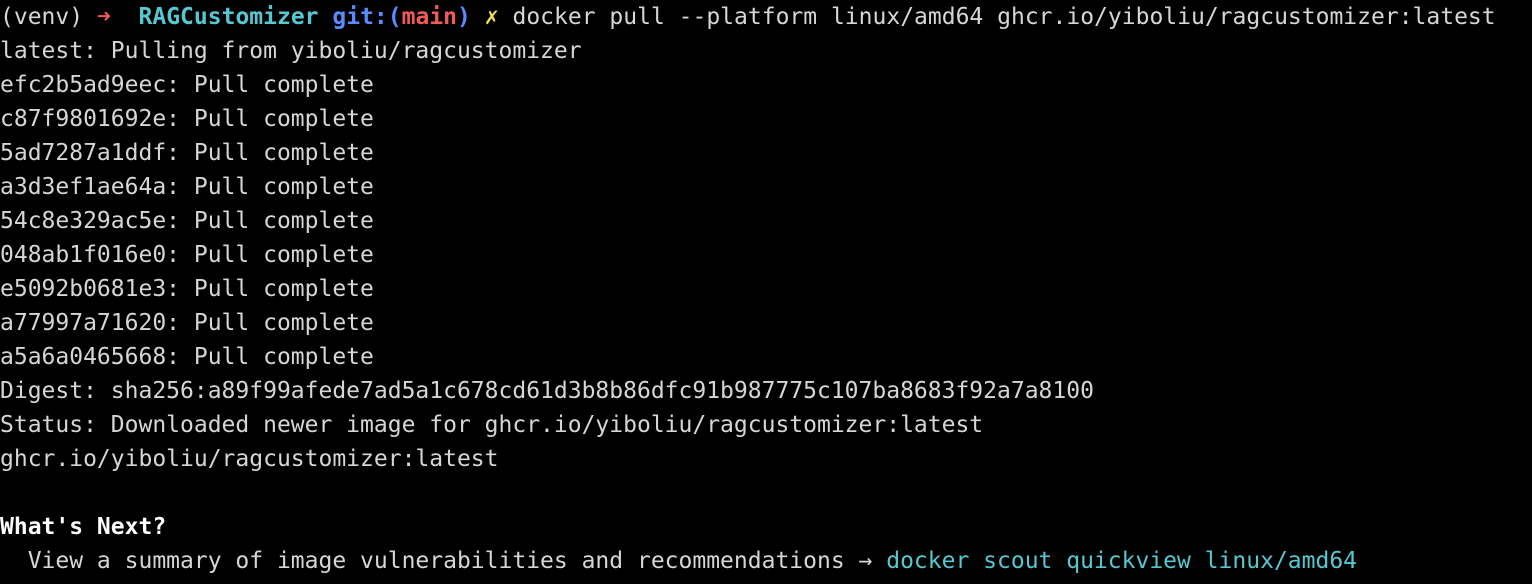 This screenshot has width=1532, height=584. I want to click on layer-status-line: a77997a71620: Pull complete, so click(187, 323).